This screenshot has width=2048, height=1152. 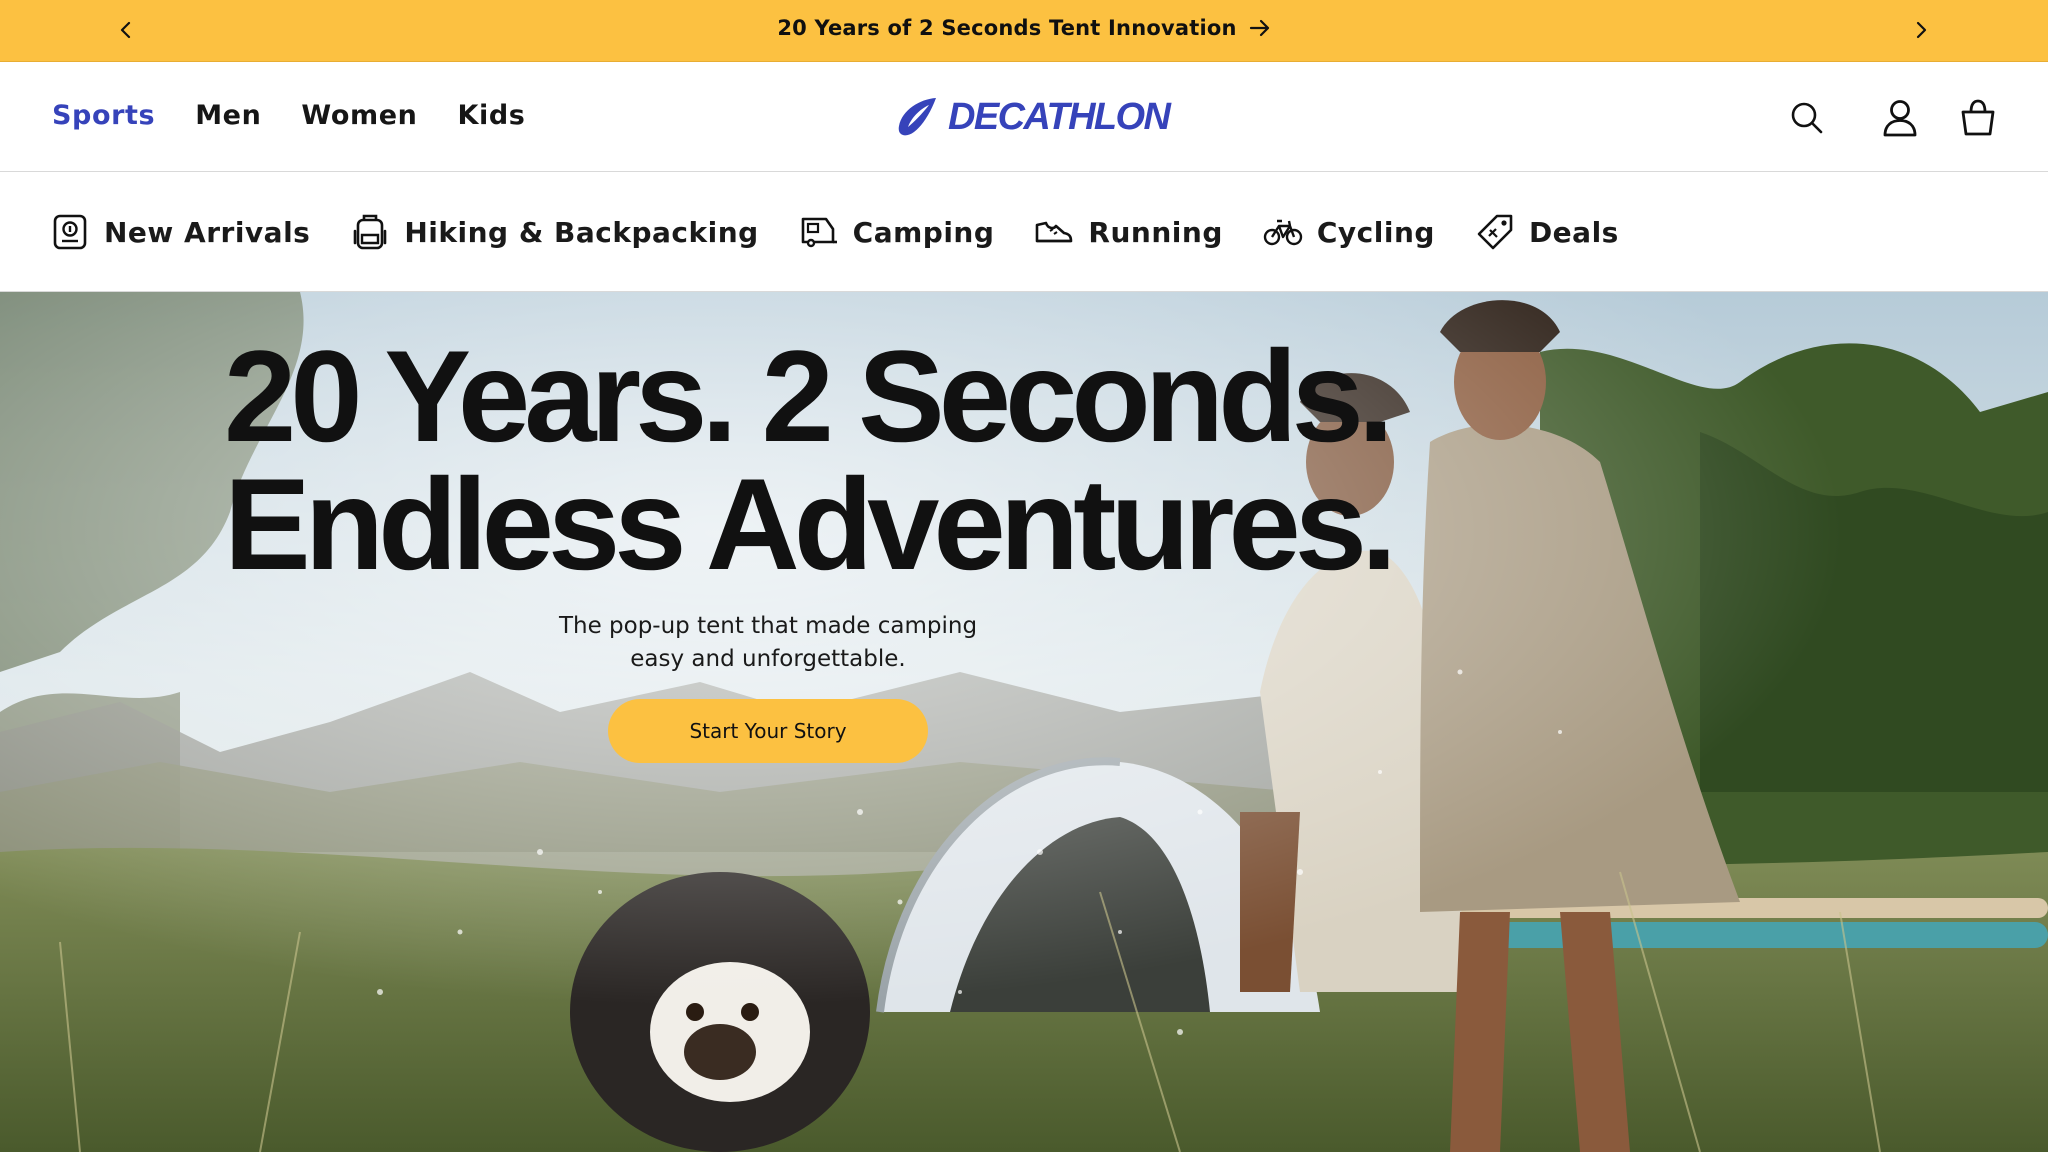 What do you see at coordinates (819, 232) in the screenshot?
I see `camper-icon` at bounding box center [819, 232].